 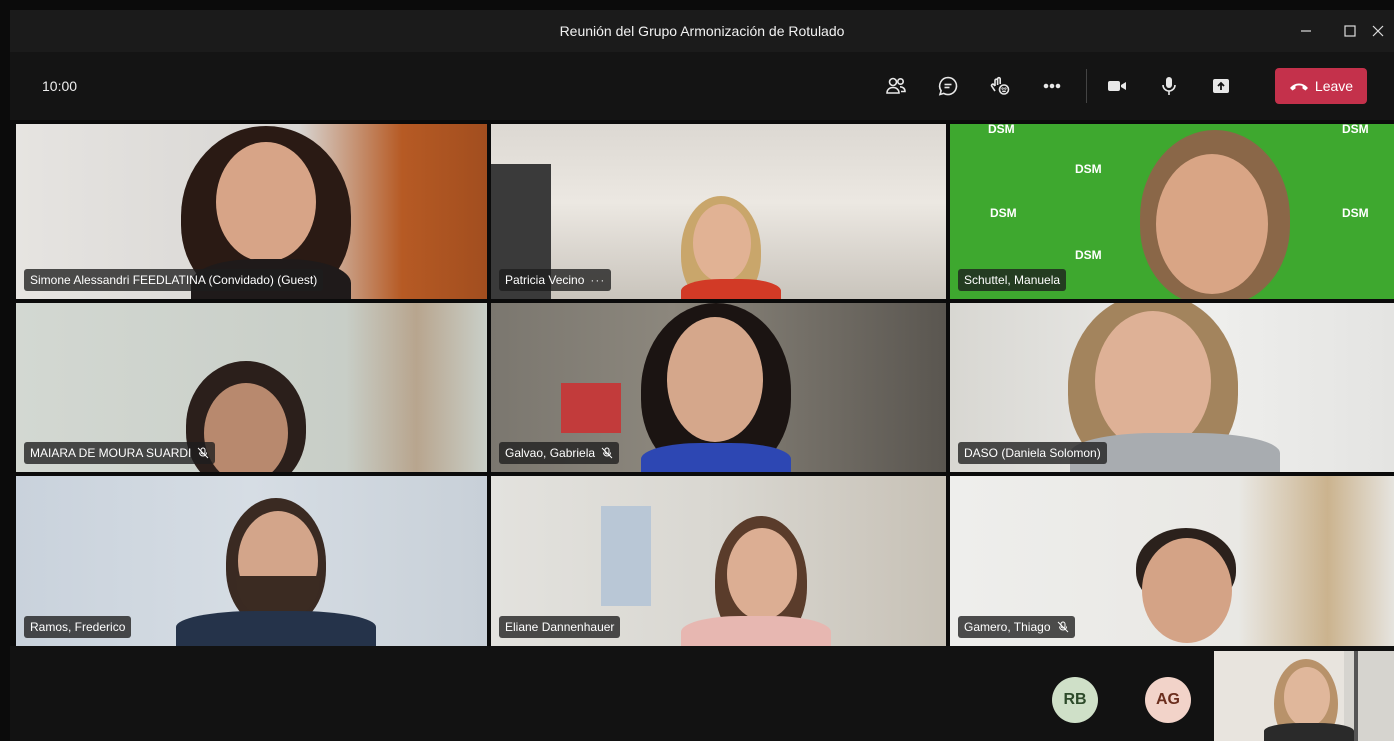 I want to click on close-button, so click(x=1383, y=31).